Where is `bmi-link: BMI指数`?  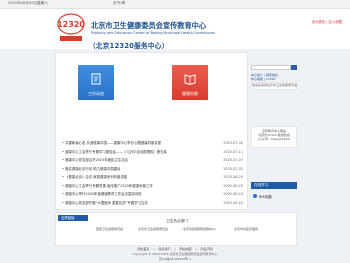
bmi-link: BMI指数 is located at coordinates (262, 196).